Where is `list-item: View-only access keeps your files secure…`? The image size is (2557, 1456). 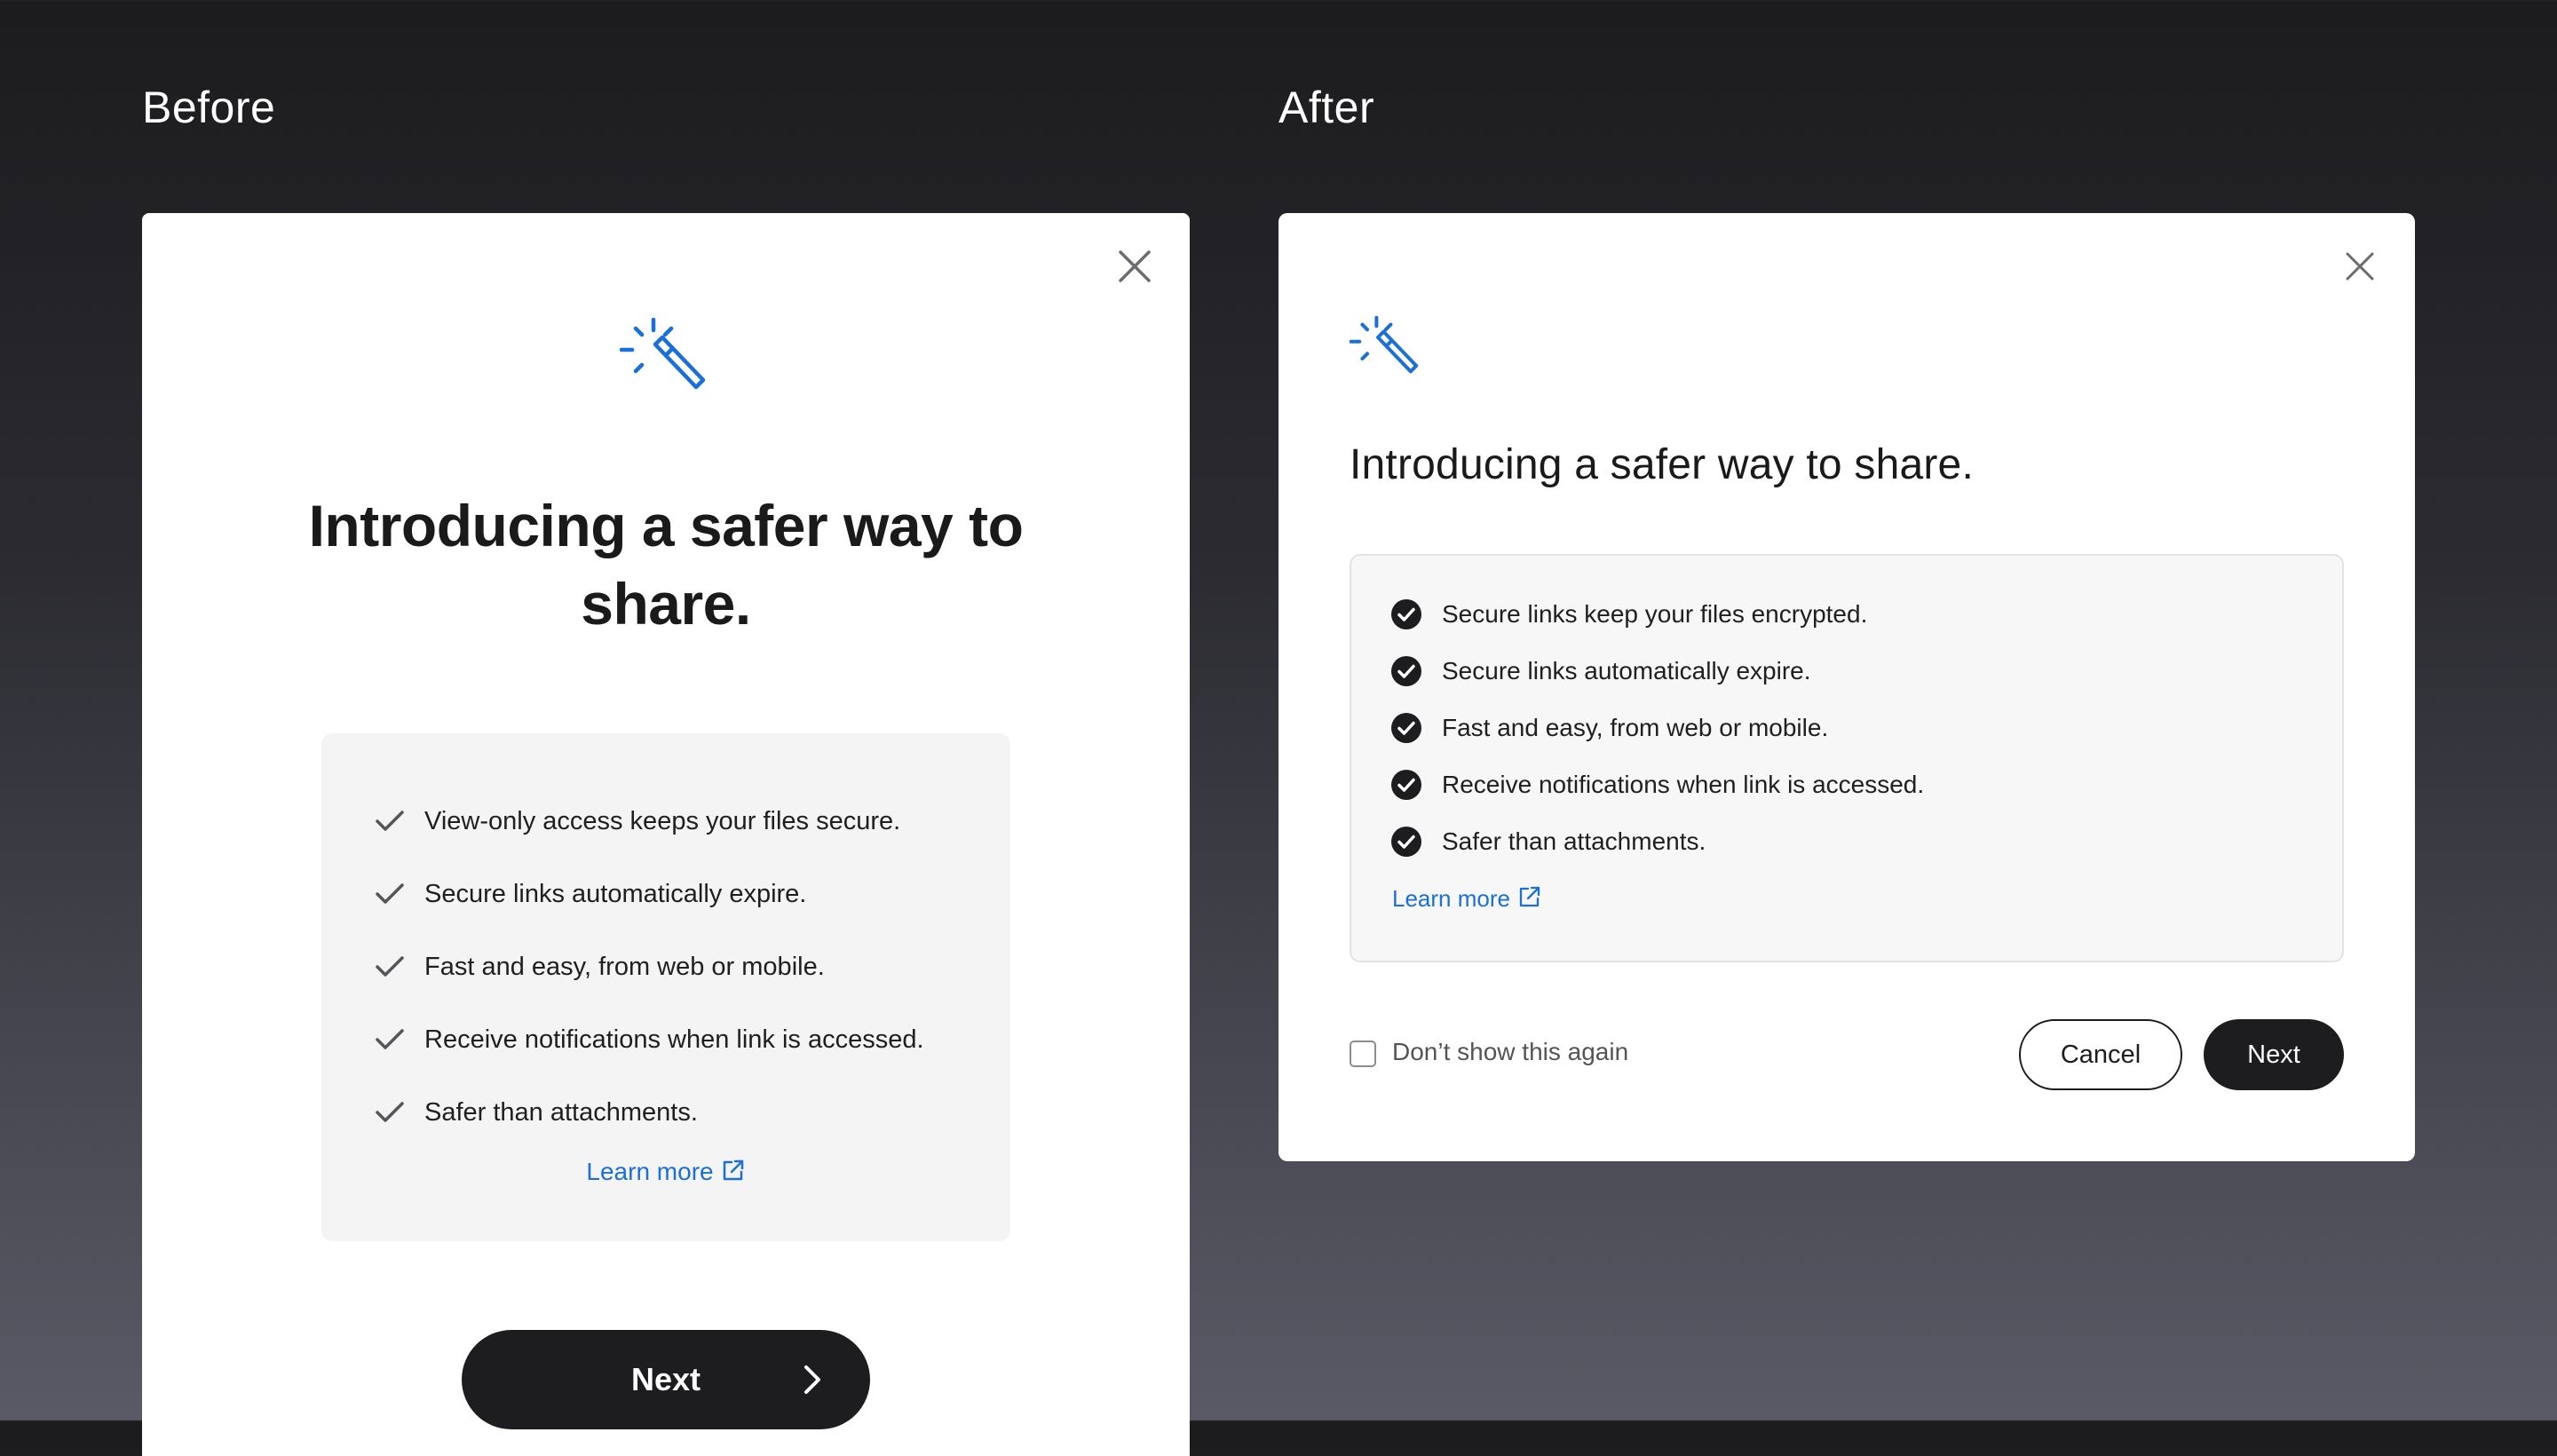
list-item: View-only access keeps your files secure… is located at coordinates (649, 821).